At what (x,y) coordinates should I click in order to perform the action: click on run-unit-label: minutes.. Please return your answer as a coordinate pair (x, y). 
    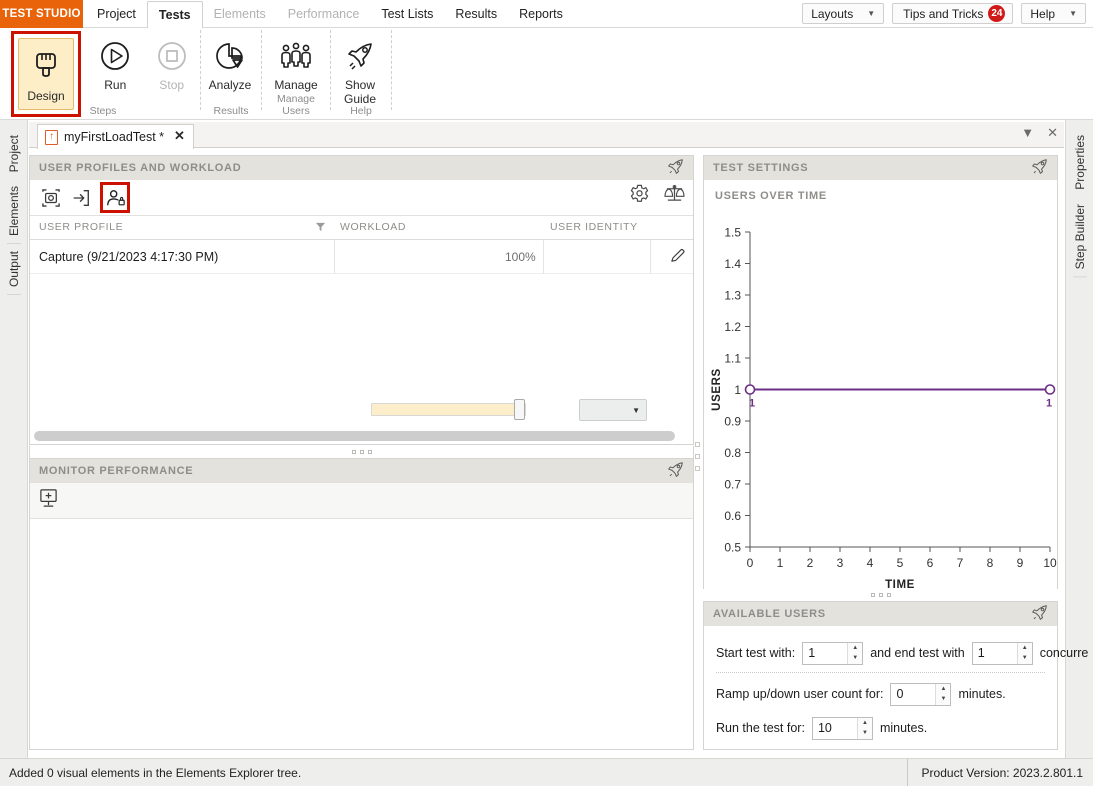
    Looking at the image, I should click on (903, 728).